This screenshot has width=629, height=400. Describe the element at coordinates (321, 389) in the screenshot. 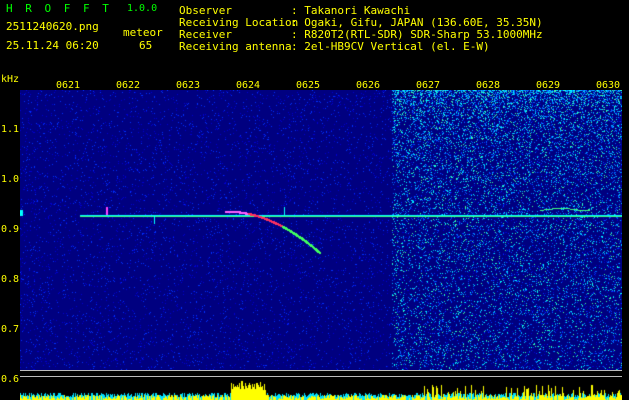

I see `signal-level-strip` at that location.